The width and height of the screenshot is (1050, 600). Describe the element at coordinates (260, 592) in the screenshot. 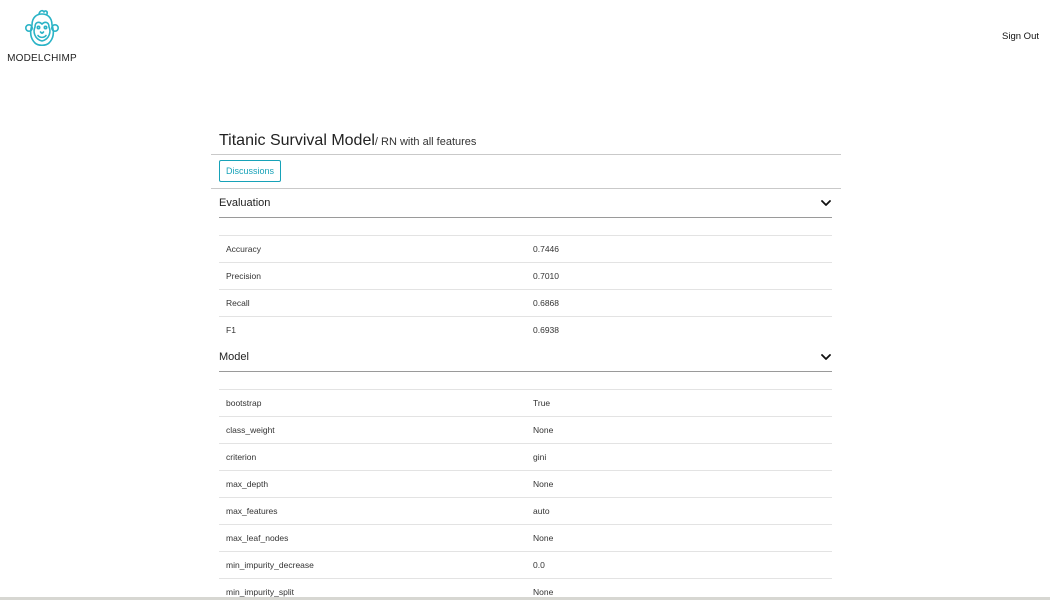

I see `param-name: min_impurity_split` at that location.